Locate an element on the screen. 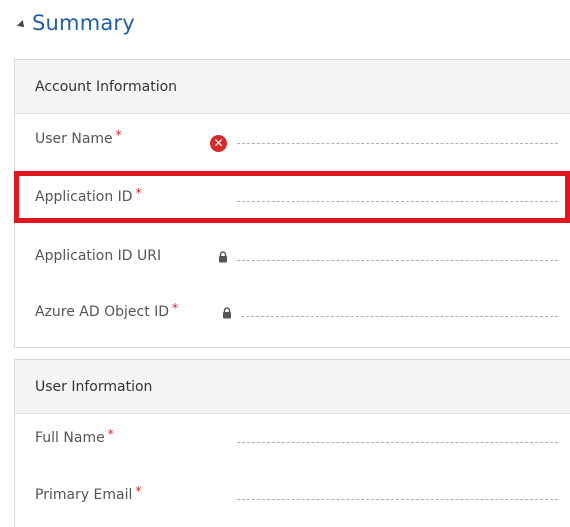 The image size is (570, 527). field-label: User Name * is located at coordinates (78, 137).